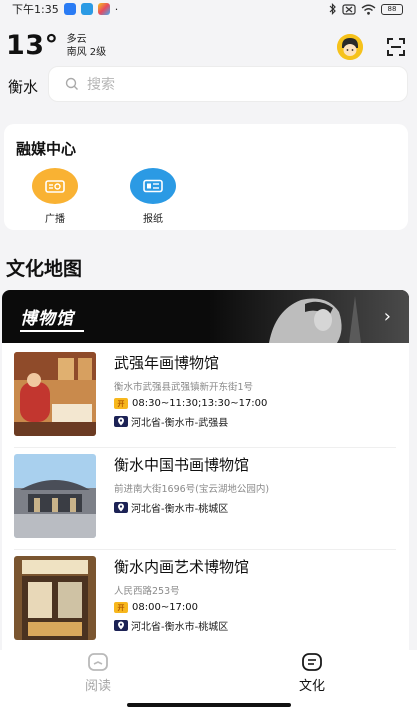 The image size is (417, 718). What do you see at coordinates (396, 47) in the screenshot?
I see `scan-icon` at bounding box center [396, 47].